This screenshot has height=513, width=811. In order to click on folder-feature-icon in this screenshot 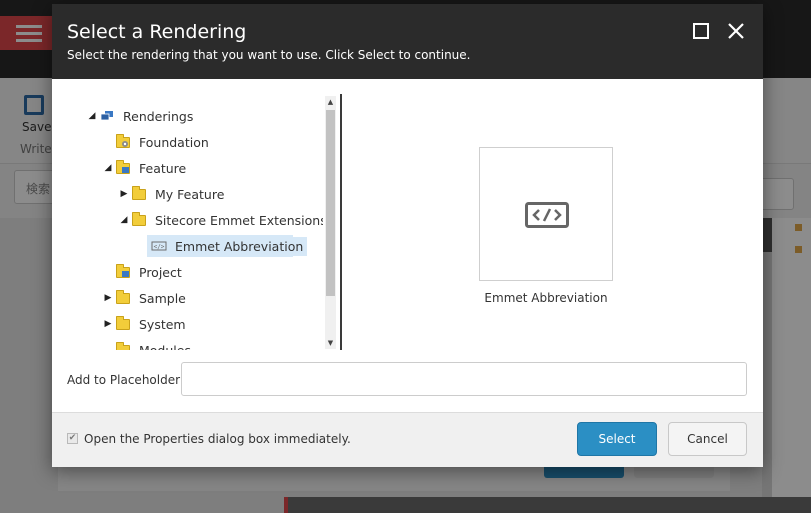, I will do `click(123, 167)`.